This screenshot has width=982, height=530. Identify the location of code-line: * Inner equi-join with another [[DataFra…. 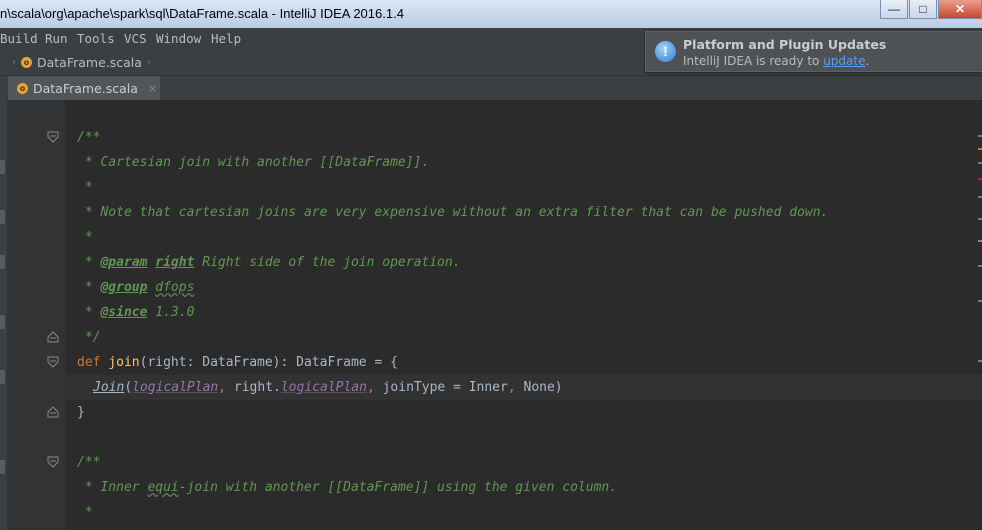
(347, 487).